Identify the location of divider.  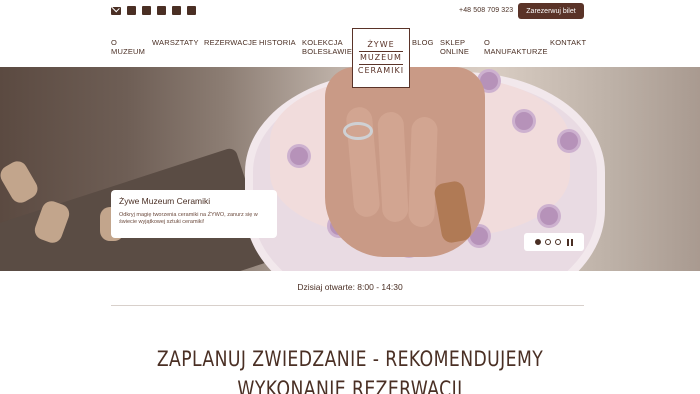
(347, 305).